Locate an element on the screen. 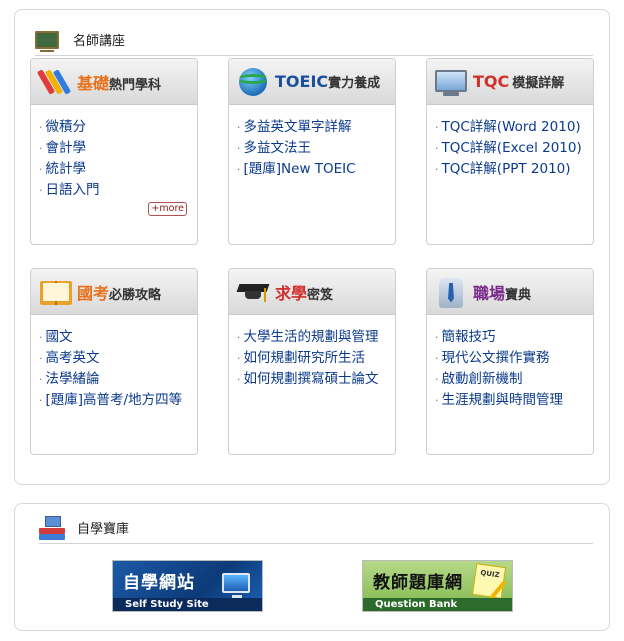 The height and width of the screenshot is (641, 624). card-header: 基礎 熱門學科 is located at coordinates (114, 82).